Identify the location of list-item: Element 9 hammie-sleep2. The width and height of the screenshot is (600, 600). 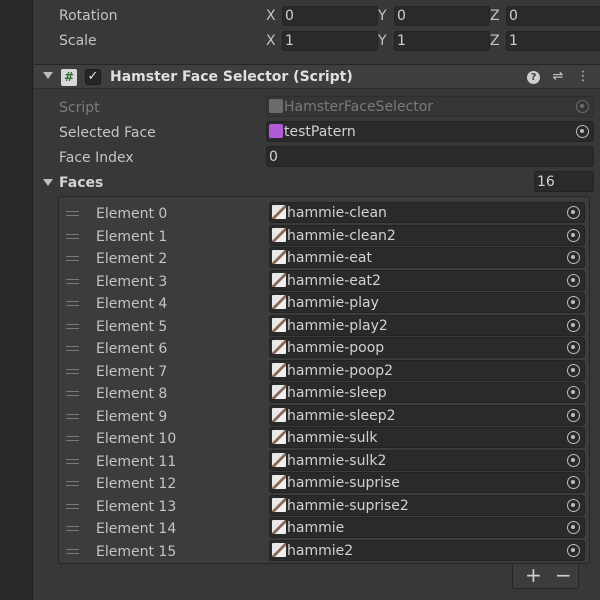
(324, 415).